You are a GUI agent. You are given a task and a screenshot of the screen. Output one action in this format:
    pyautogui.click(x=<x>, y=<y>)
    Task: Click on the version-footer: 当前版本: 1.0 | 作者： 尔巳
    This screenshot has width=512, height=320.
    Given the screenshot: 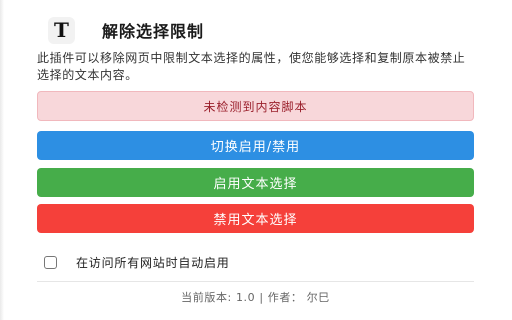 What is the action you would take?
    pyautogui.click(x=255, y=297)
    